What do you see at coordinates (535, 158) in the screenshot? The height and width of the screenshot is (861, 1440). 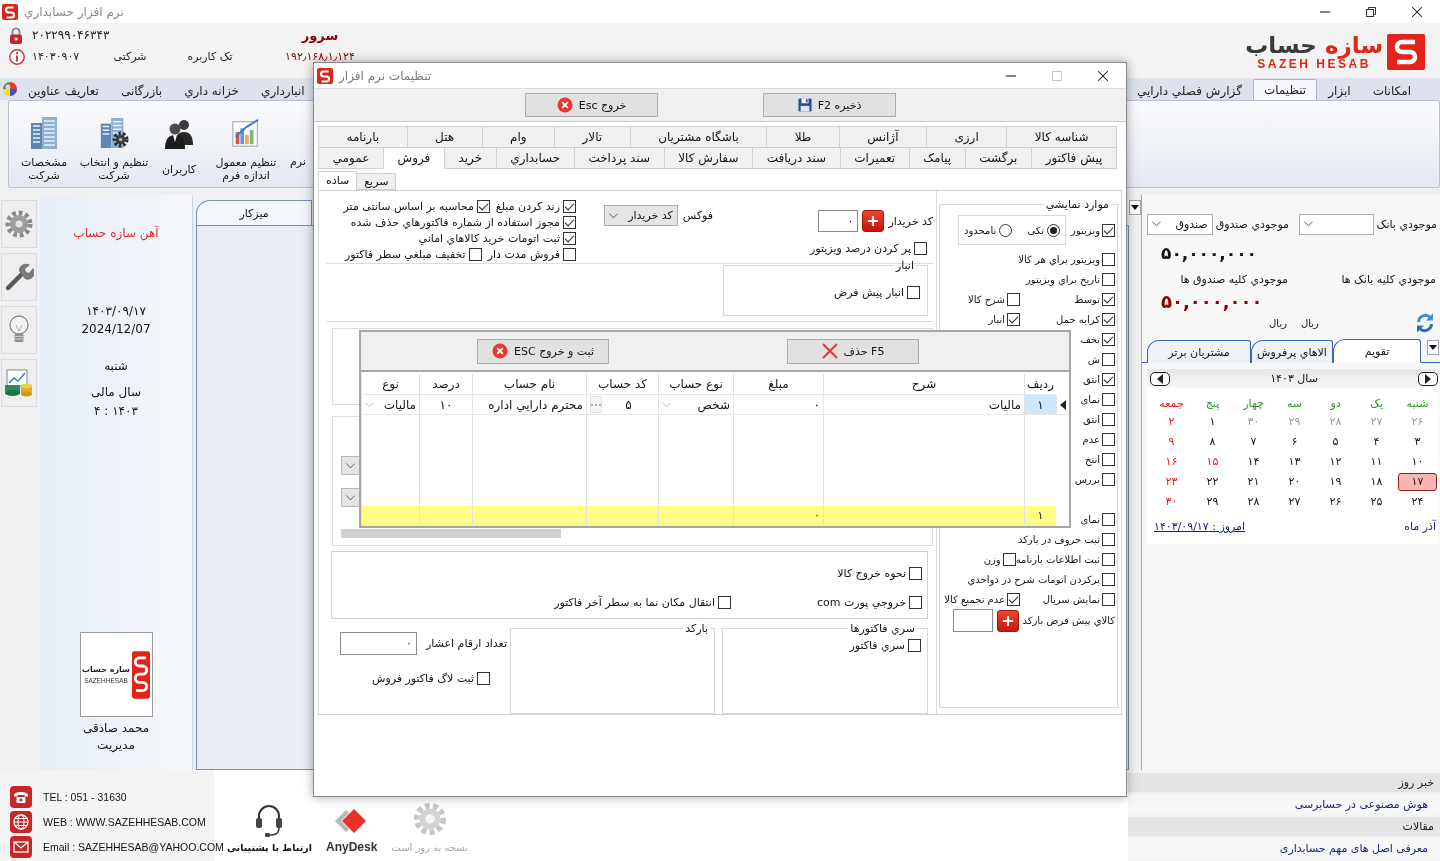 I see `tab: حسابداري` at bounding box center [535, 158].